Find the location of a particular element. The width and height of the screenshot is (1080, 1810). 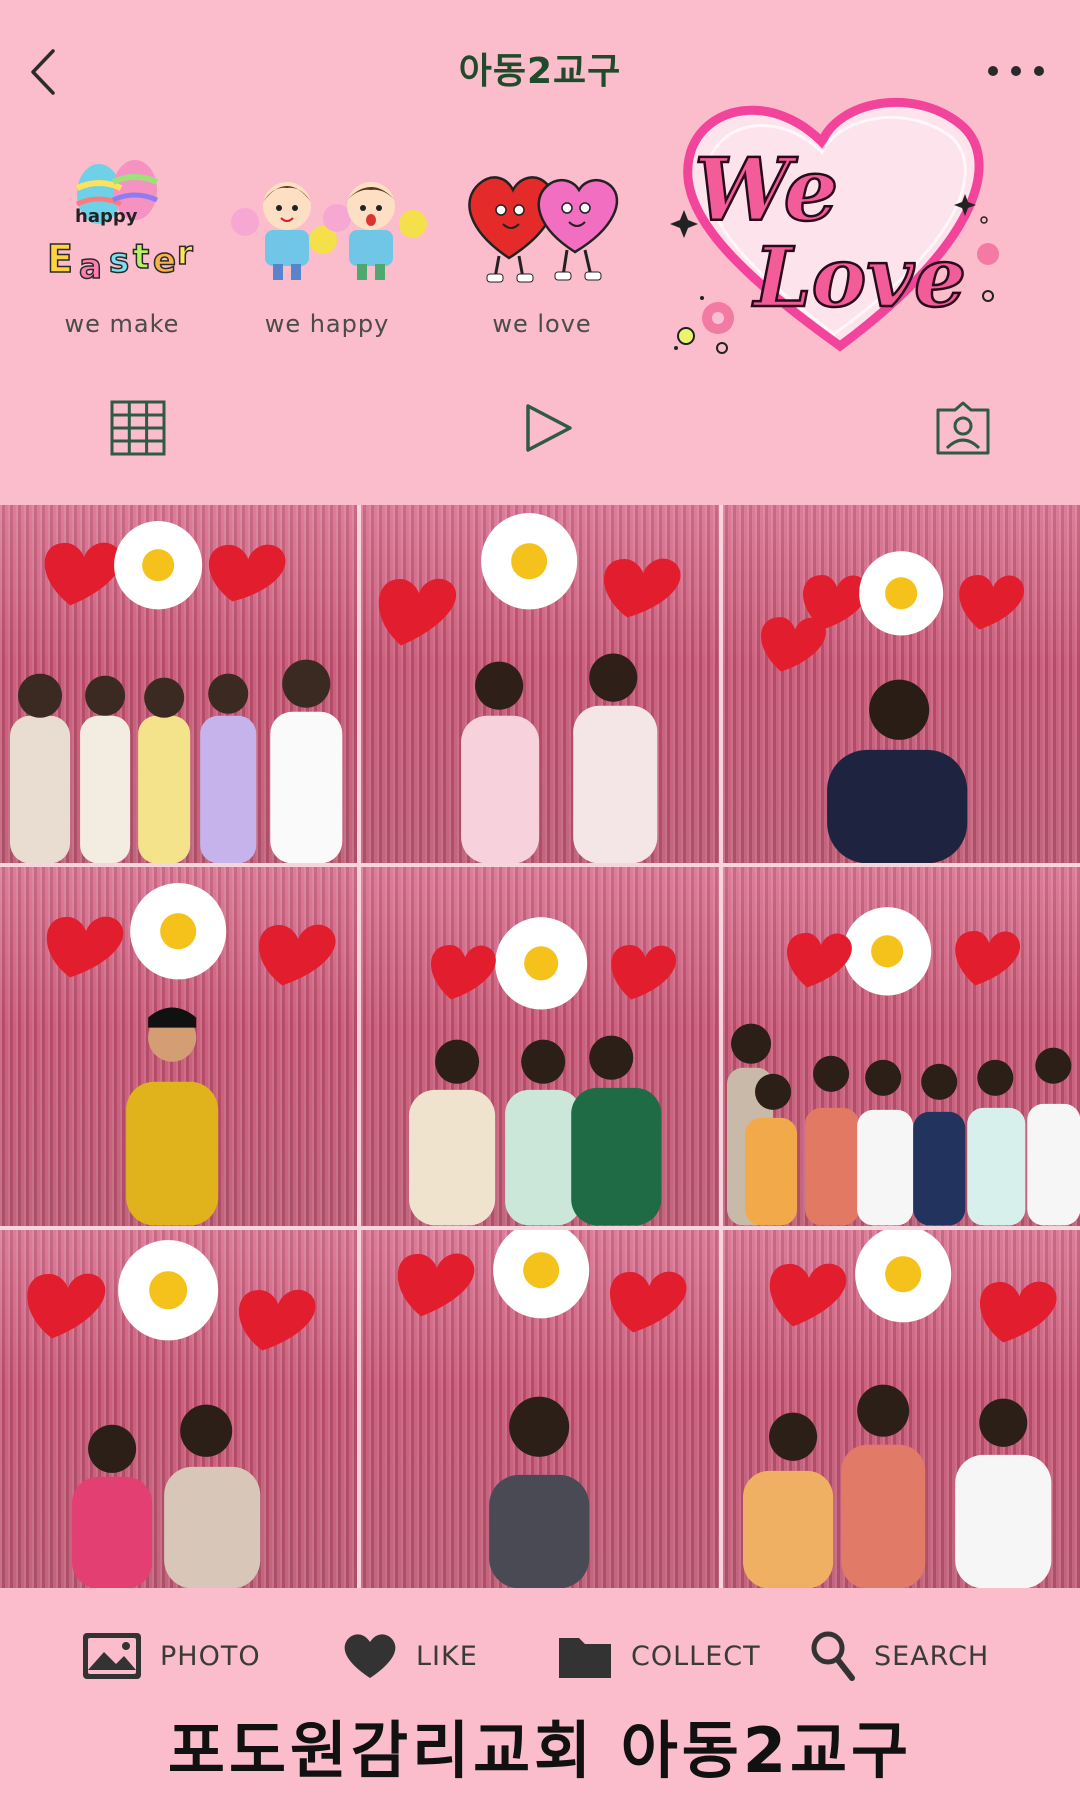

nav-collect-button: COLLECT is located at coordinates (659, 1656).